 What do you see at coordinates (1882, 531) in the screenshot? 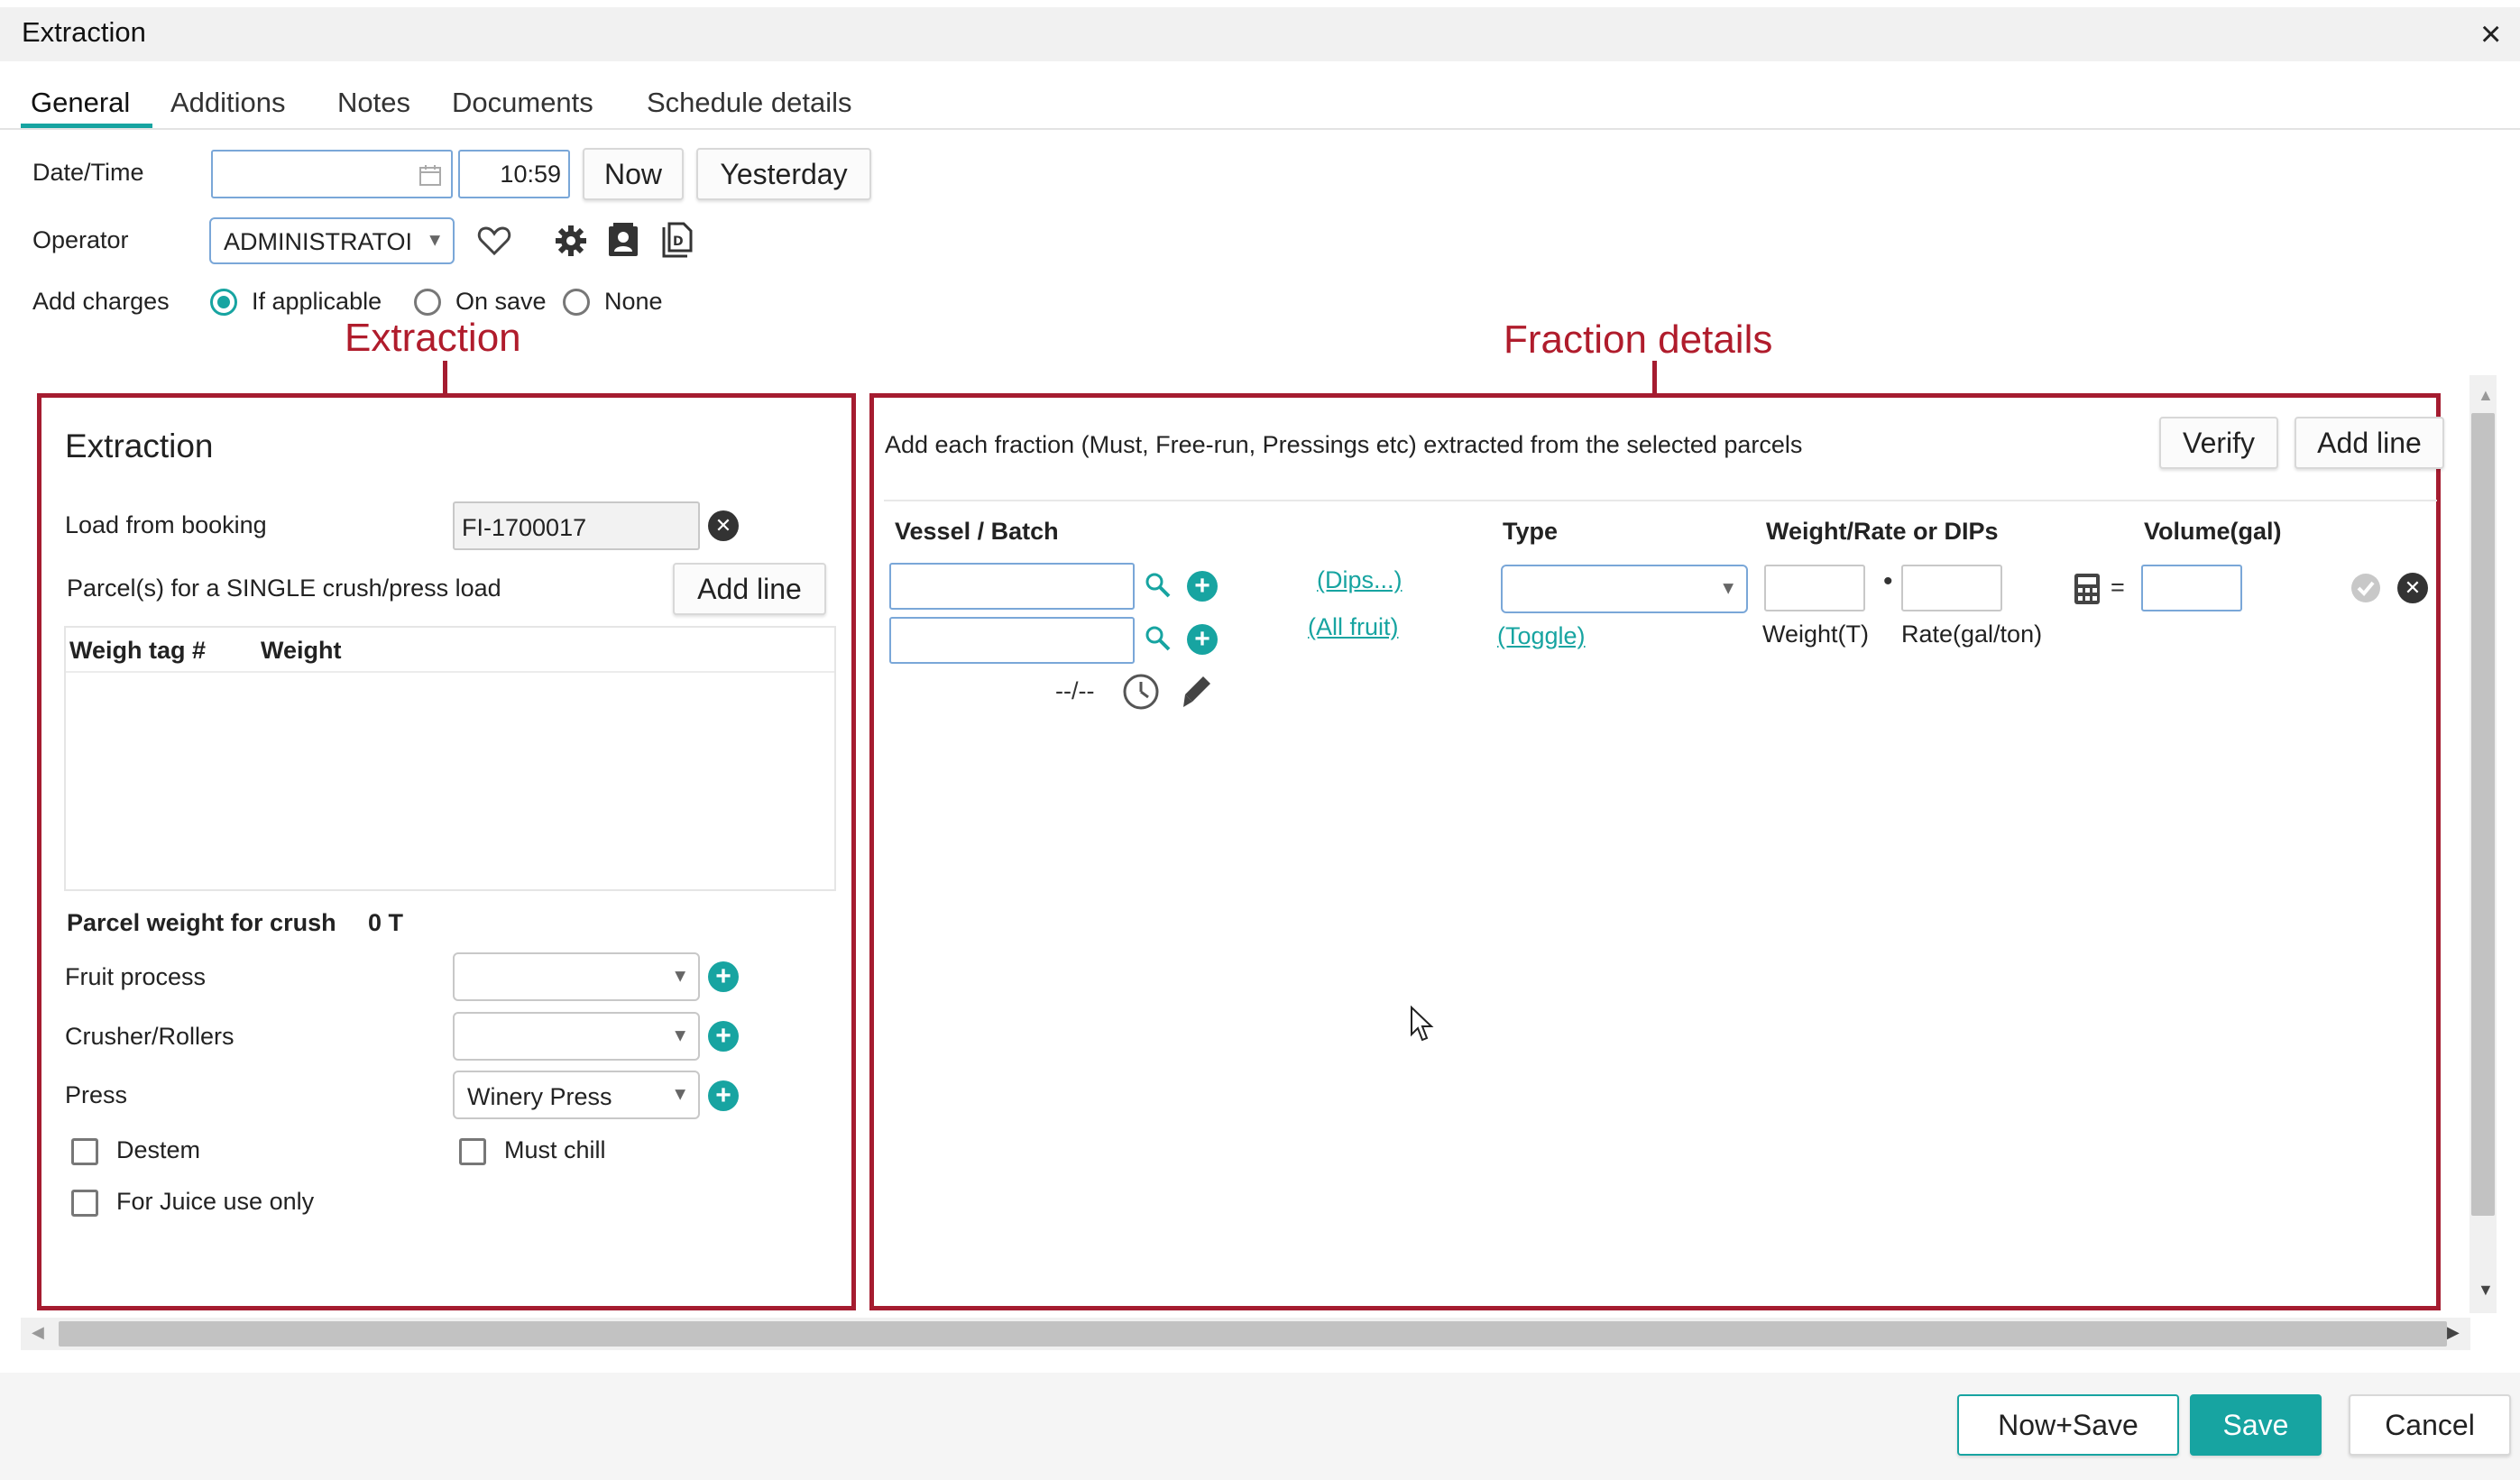
I see `weight-rate-column-header: Weight/Rate or DIPs` at bounding box center [1882, 531].